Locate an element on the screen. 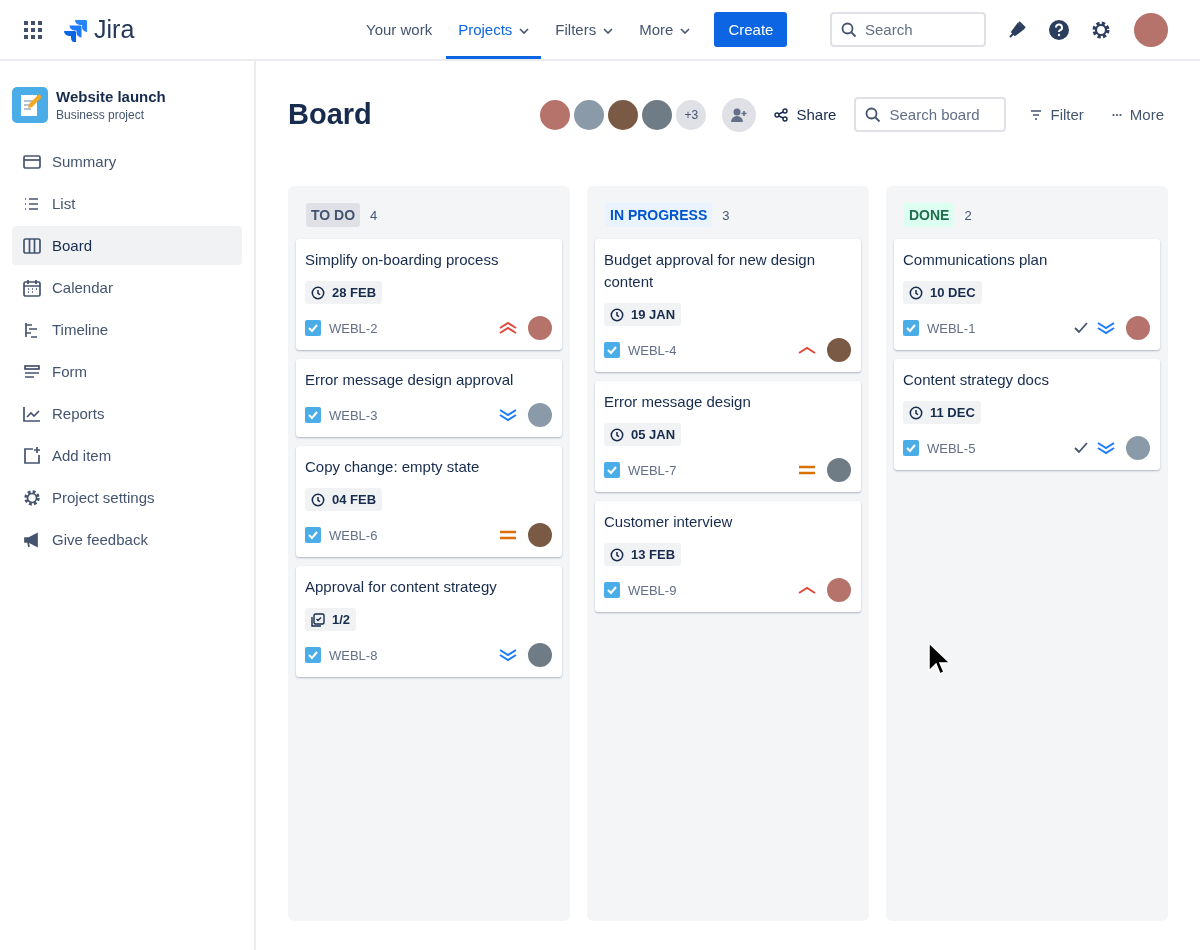 This screenshot has height=950, width=1200. issue-title: Approval for content strategy is located at coordinates (401, 587).